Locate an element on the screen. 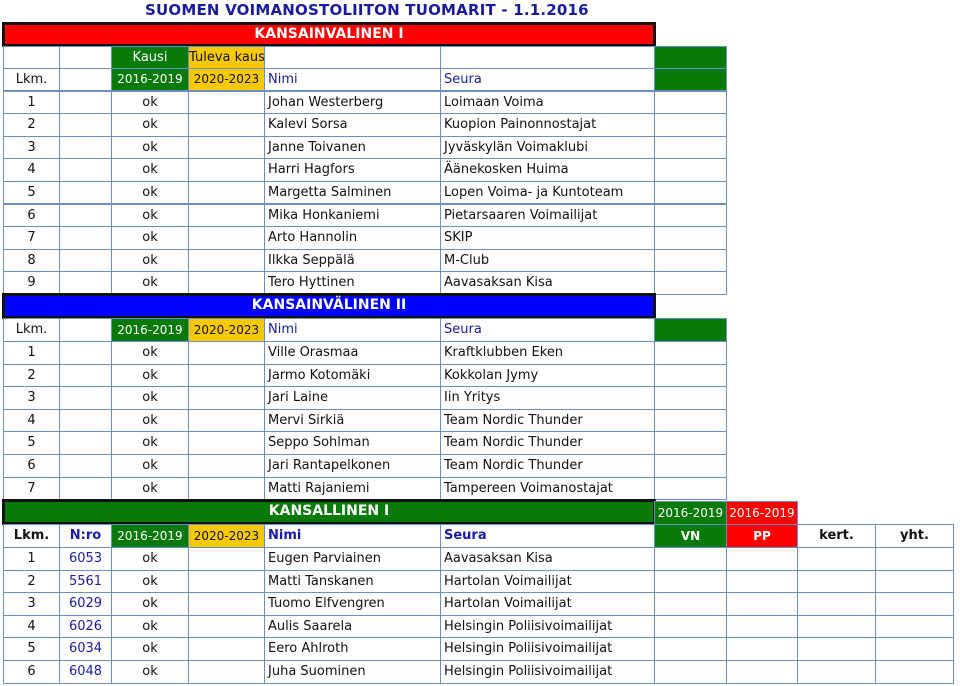 This screenshot has width=960, height=686. referee-name: Harri Hagfors is located at coordinates (352, 170).